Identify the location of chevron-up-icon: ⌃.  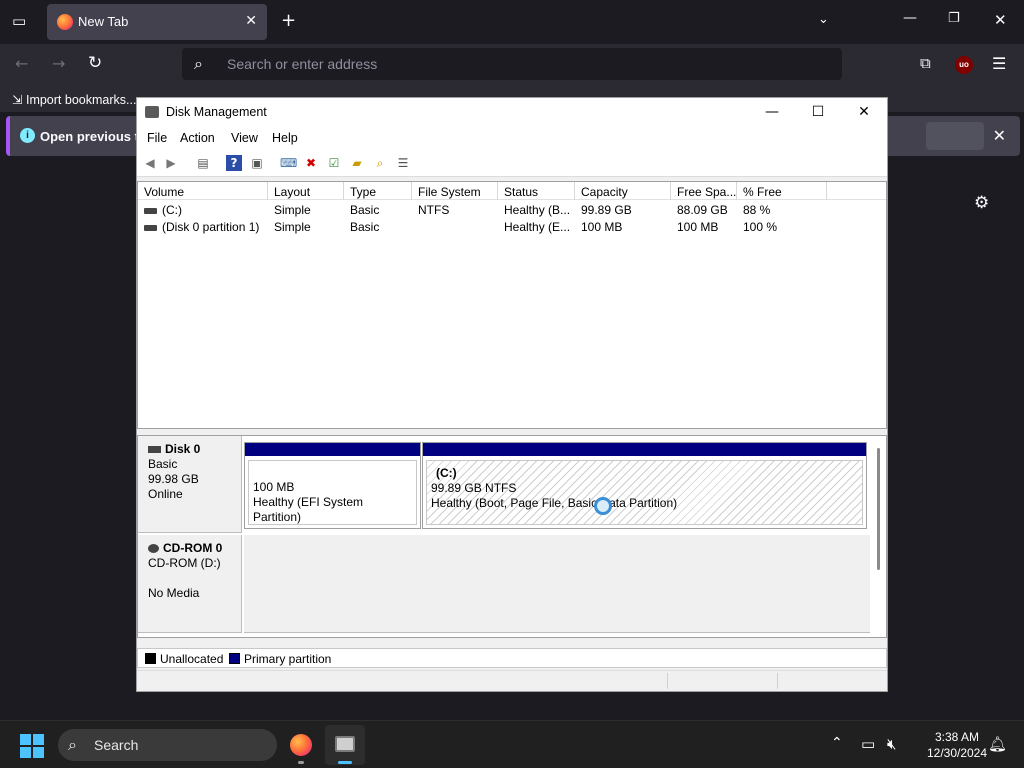
(837, 743).